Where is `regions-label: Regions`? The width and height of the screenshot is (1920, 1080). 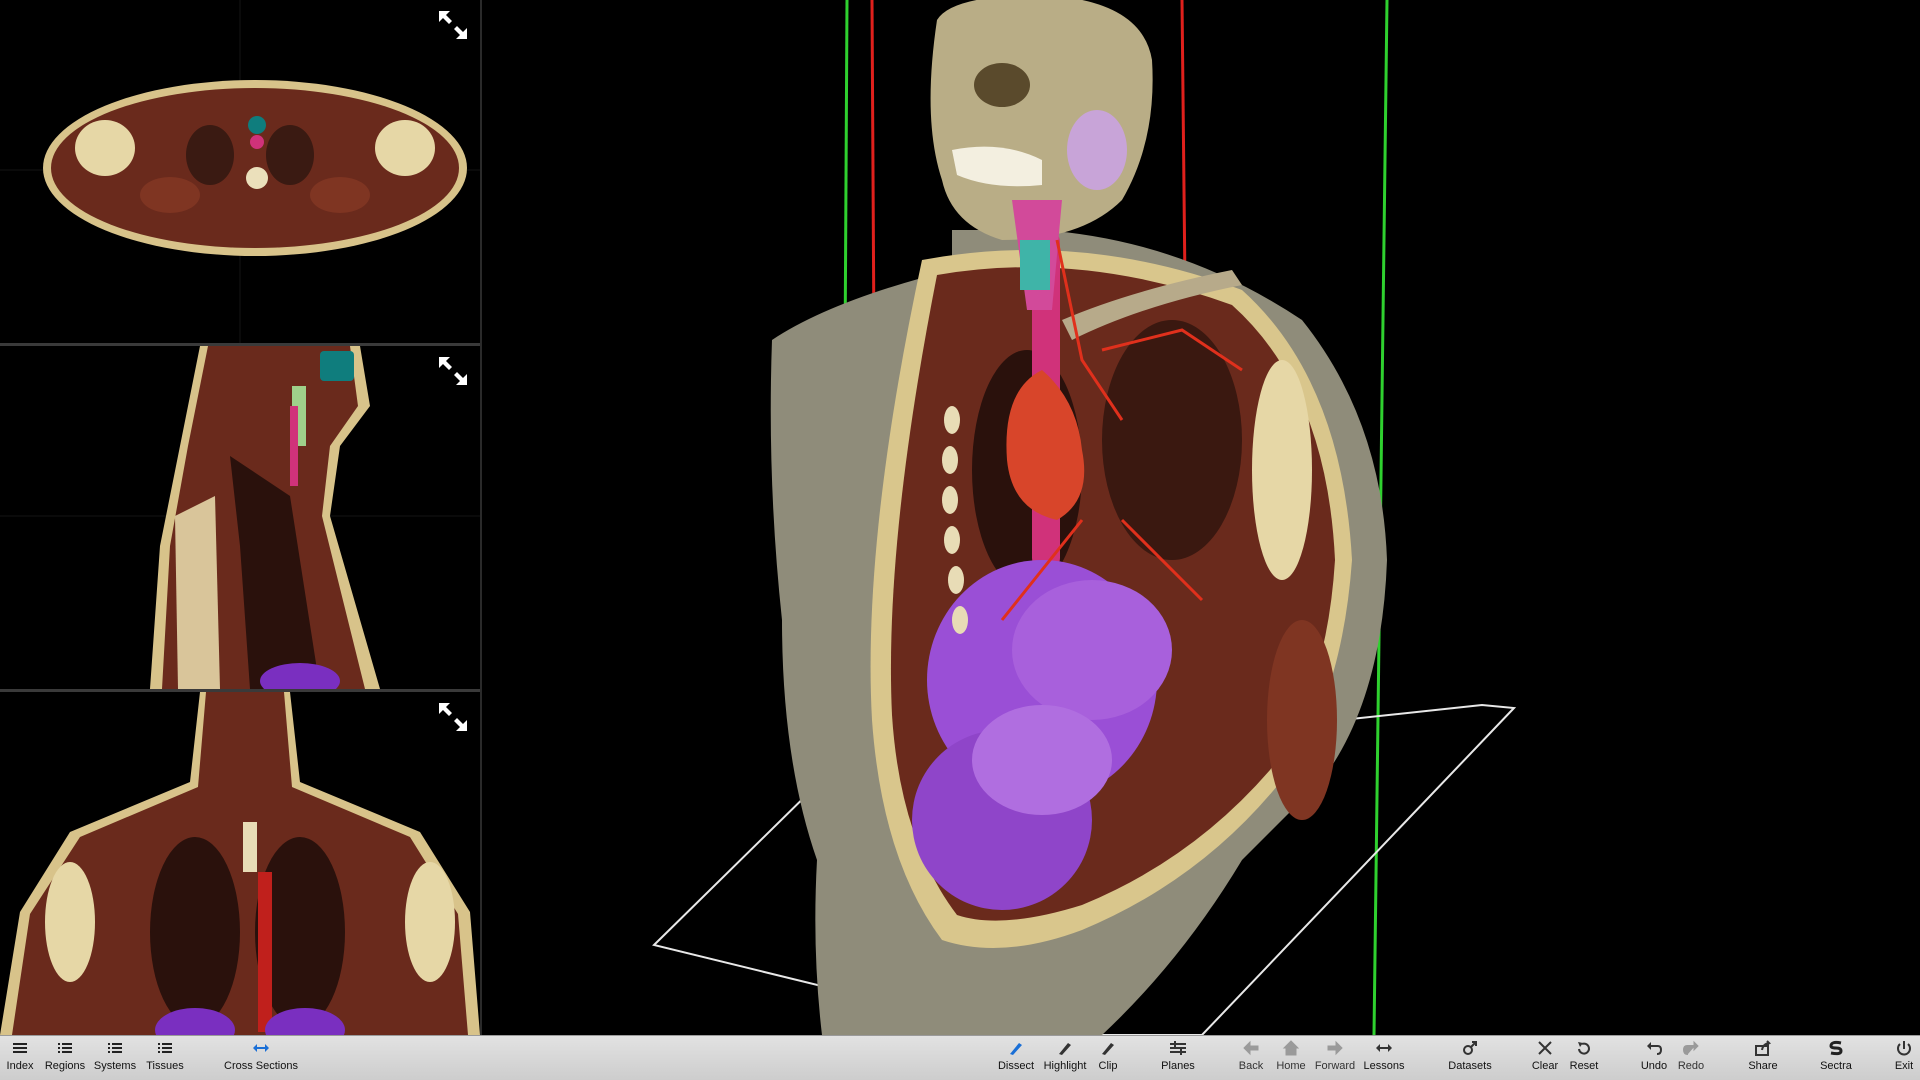
regions-label: Regions is located at coordinates (65, 1066).